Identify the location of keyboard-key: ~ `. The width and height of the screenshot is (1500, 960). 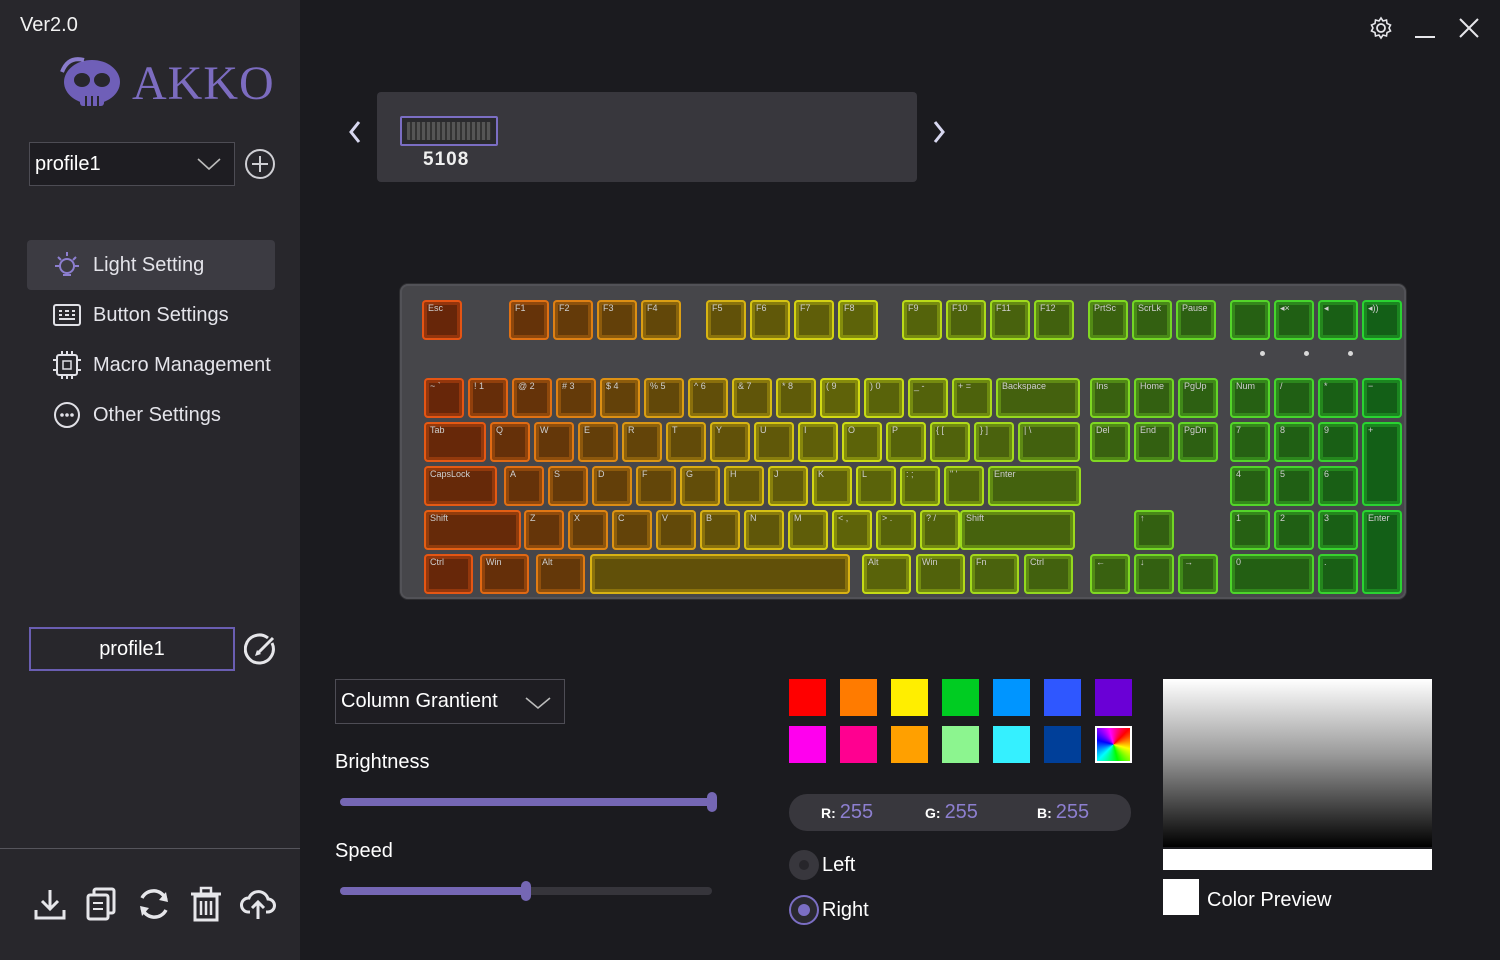
(444, 398).